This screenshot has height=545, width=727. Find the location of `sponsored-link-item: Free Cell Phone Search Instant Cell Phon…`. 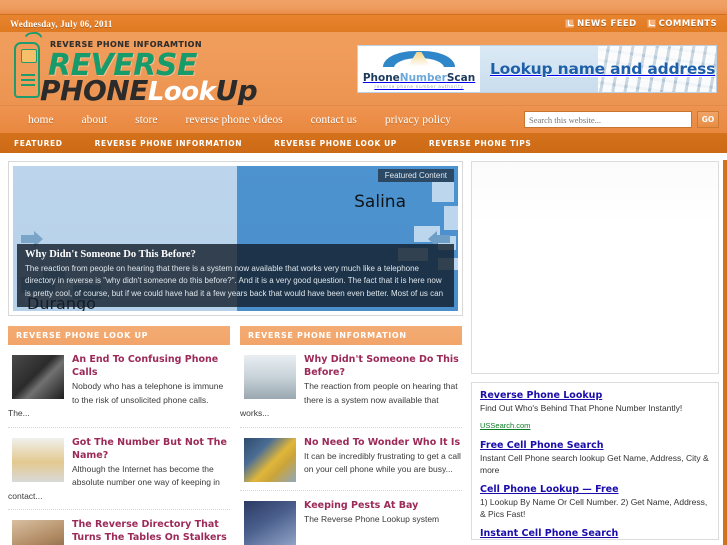

sponsored-link-item: Free Cell Phone Search Instant Cell Phon… is located at coordinates (595, 458).